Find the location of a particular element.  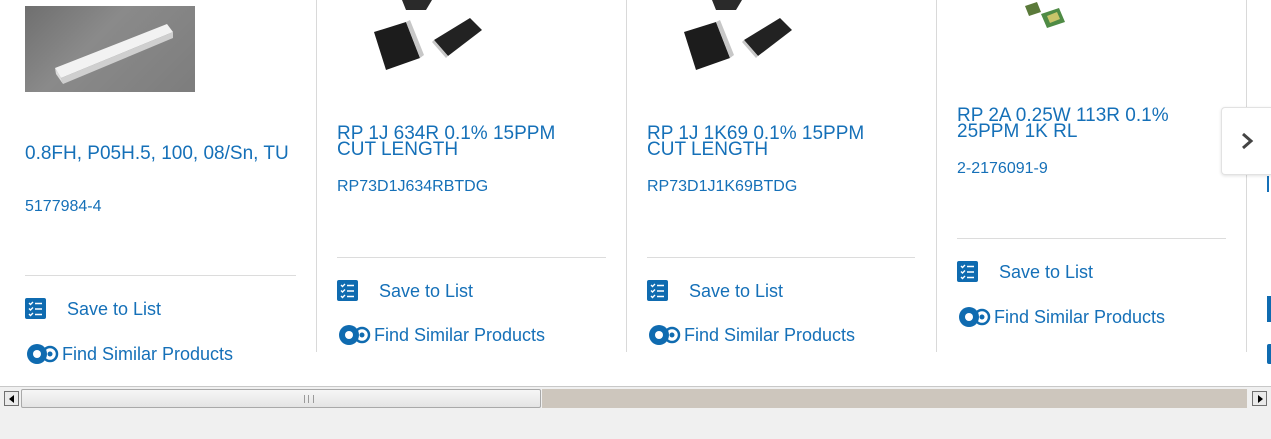

carousel-next-button is located at coordinates (1246, 141).